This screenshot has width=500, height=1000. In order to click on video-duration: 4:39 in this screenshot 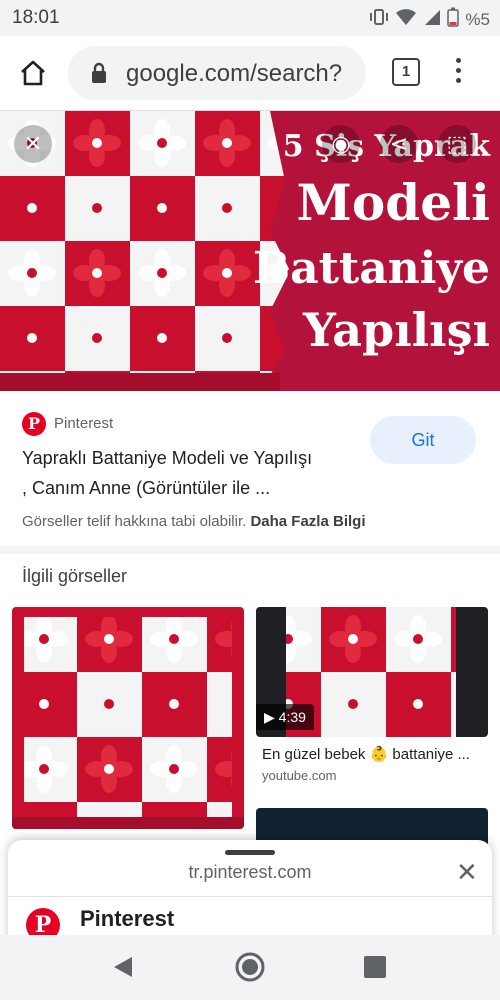, I will do `click(292, 717)`.